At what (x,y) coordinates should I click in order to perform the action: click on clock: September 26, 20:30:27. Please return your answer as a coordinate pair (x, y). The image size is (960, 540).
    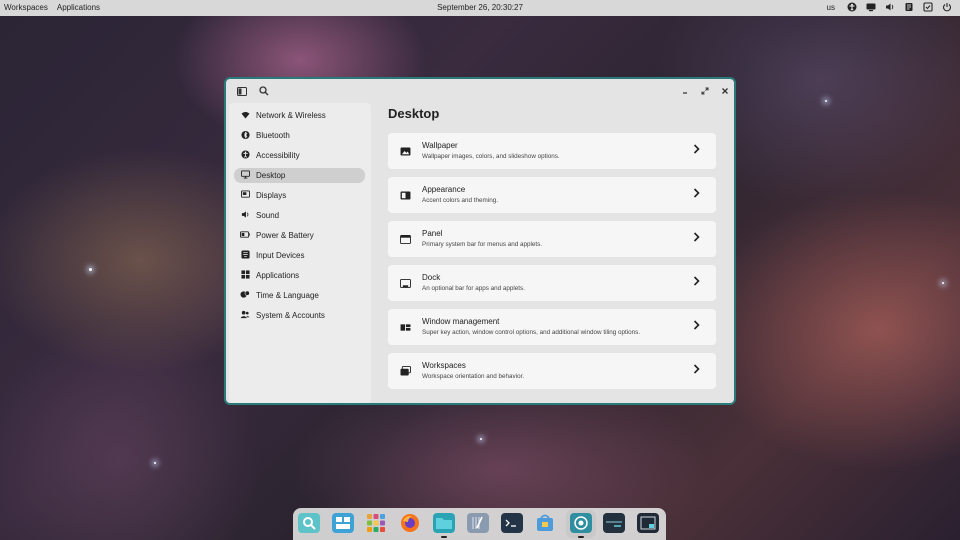
    Looking at the image, I should click on (480, 7).